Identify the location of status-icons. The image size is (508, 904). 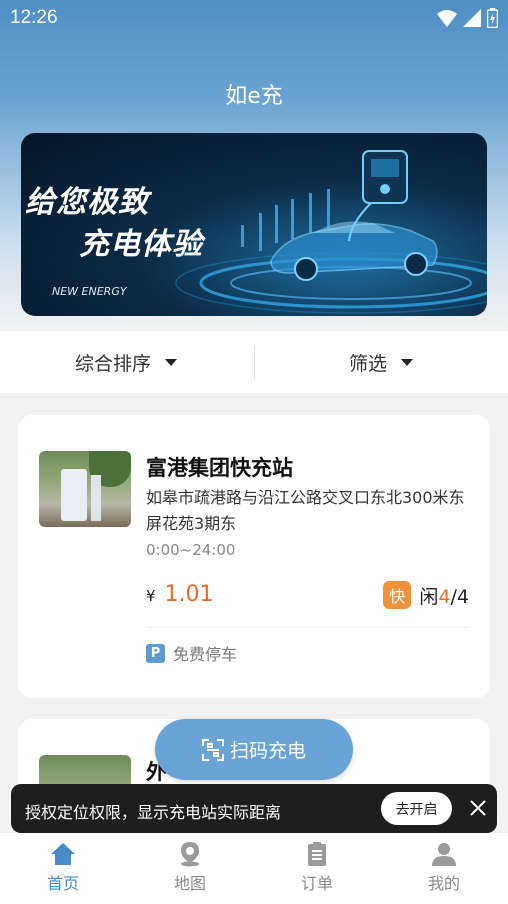
(467, 18).